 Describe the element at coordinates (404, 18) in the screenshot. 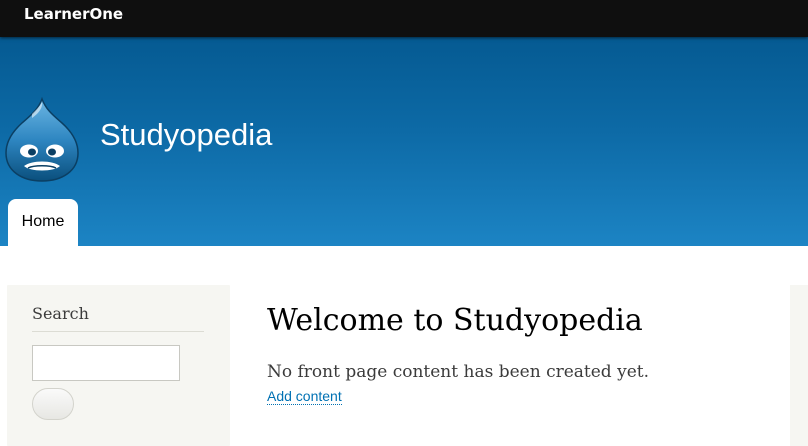

I see `admin-toolbar: LearnerOne` at that location.